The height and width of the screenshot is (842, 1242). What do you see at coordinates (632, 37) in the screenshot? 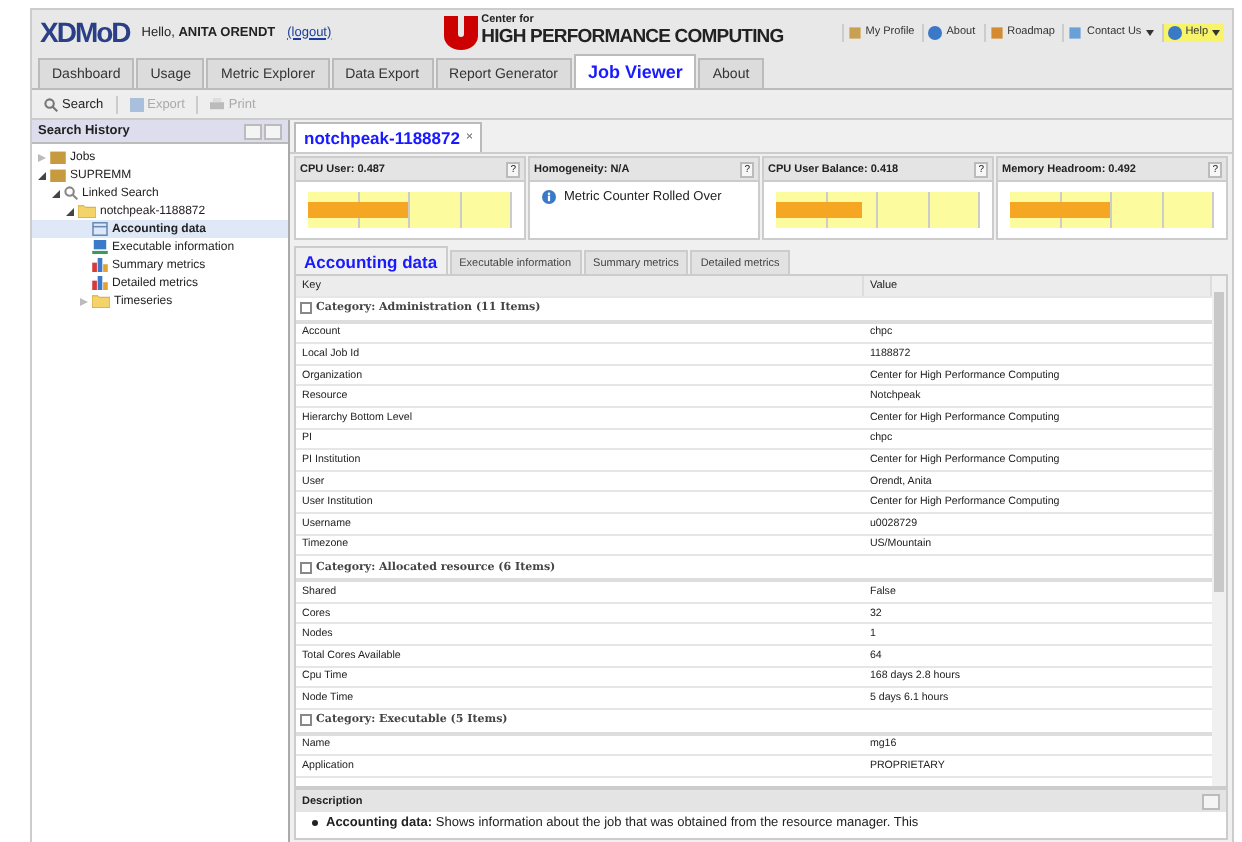
I see `center-title: HIGH PERFORMANCE COMPUTING` at bounding box center [632, 37].